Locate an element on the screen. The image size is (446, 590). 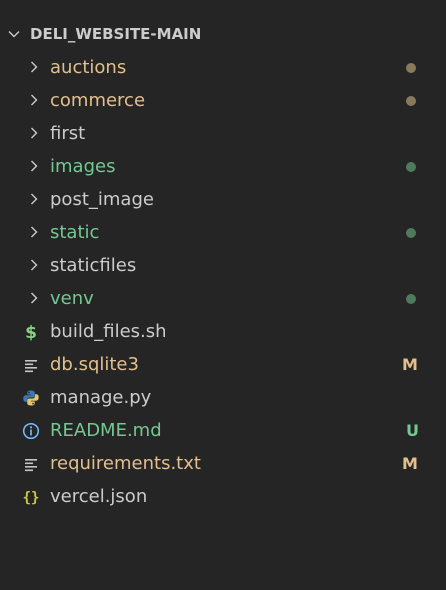
tree-item-label: README.md is located at coordinates (106, 430).